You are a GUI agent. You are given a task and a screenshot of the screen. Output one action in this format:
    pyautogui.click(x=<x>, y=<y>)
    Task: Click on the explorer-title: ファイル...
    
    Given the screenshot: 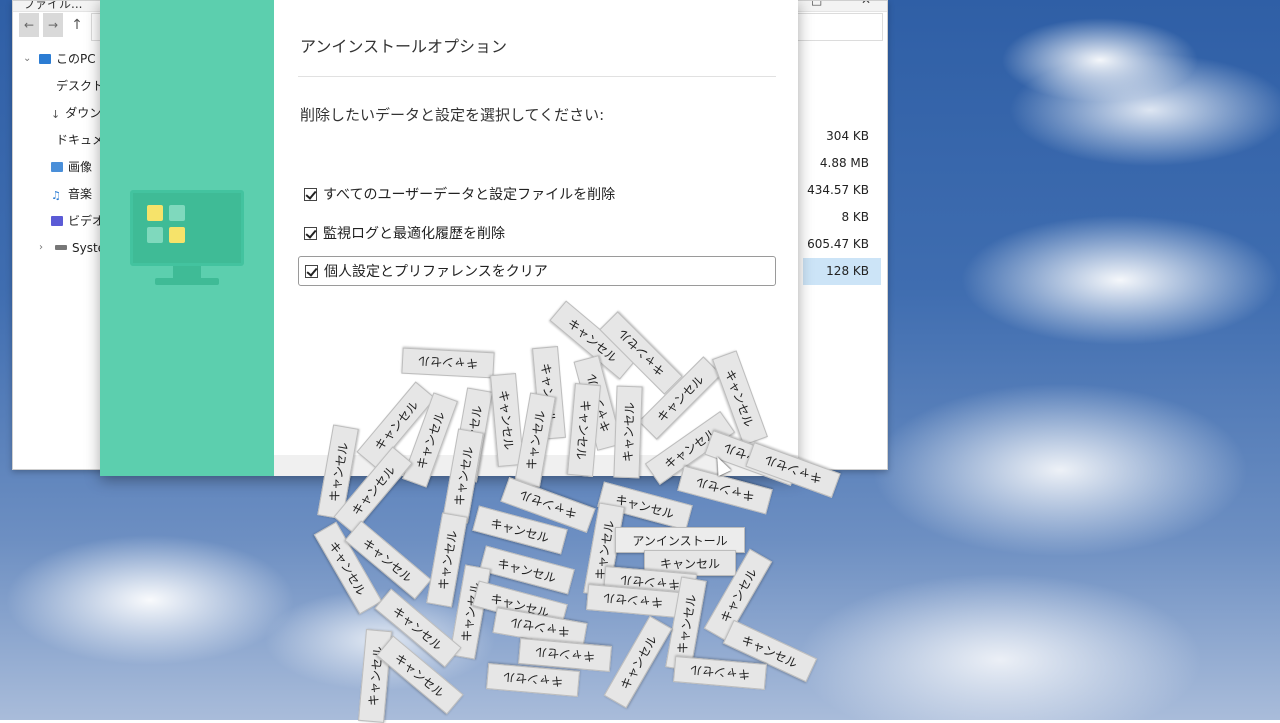 What is the action you would take?
    pyautogui.click(x=53, y=5)
    